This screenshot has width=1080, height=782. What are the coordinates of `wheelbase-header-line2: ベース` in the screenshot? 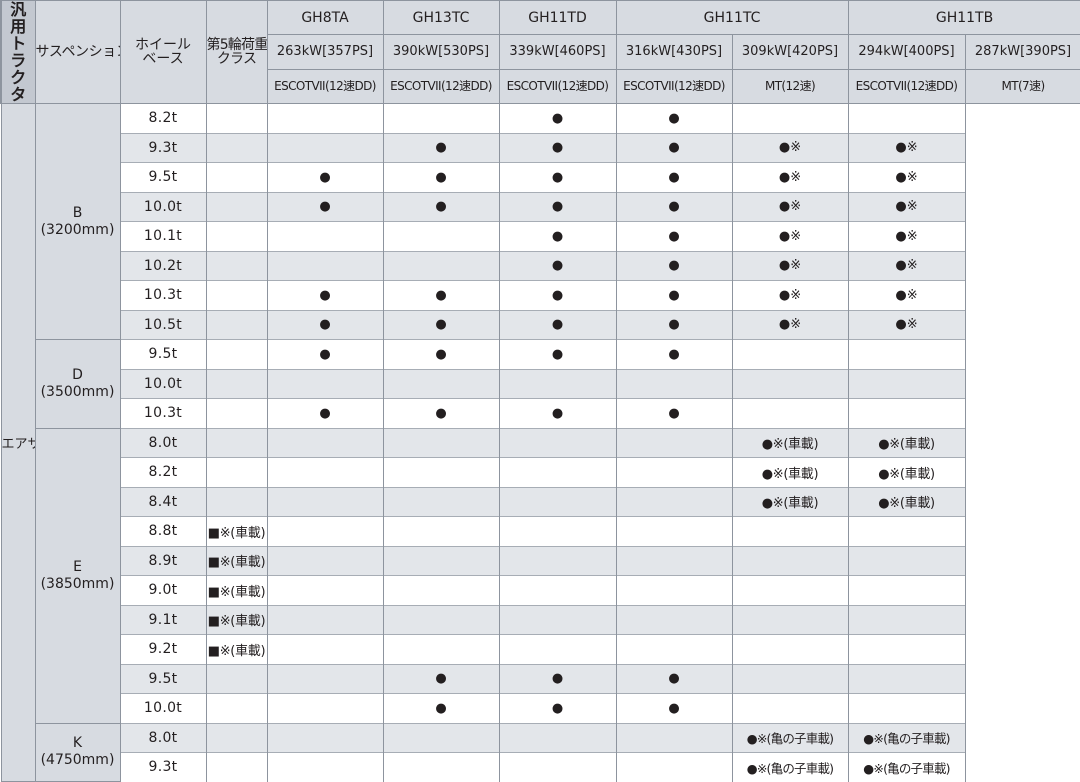 It's located at (163, 59).